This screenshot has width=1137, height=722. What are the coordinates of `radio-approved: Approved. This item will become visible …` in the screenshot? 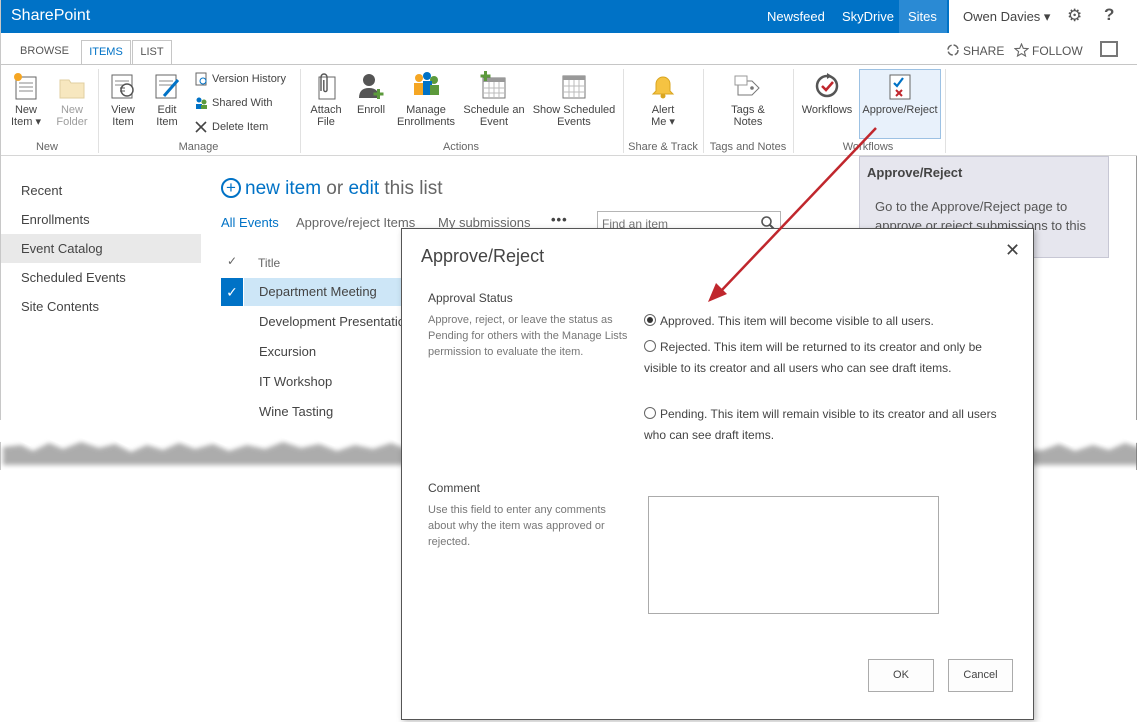 It's located at (829, 321).